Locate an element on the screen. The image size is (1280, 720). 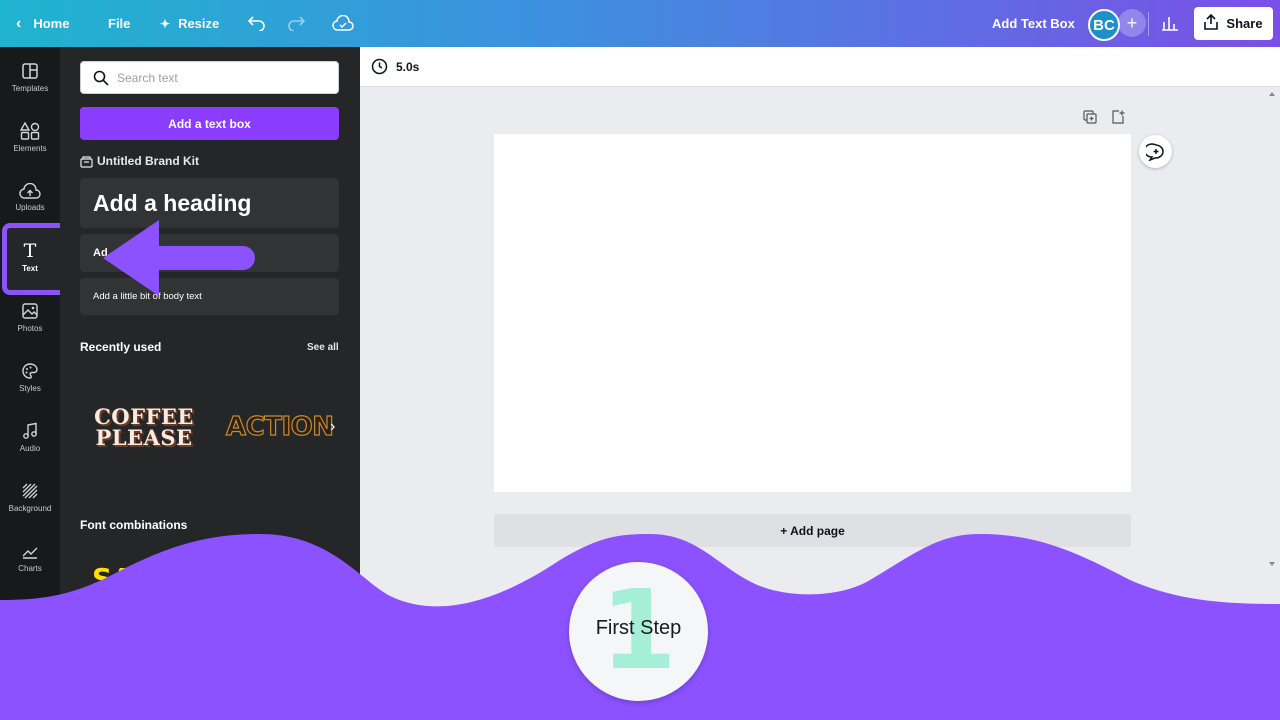
add-text-box-button: Add a text box is located at coordinates (209, 123).